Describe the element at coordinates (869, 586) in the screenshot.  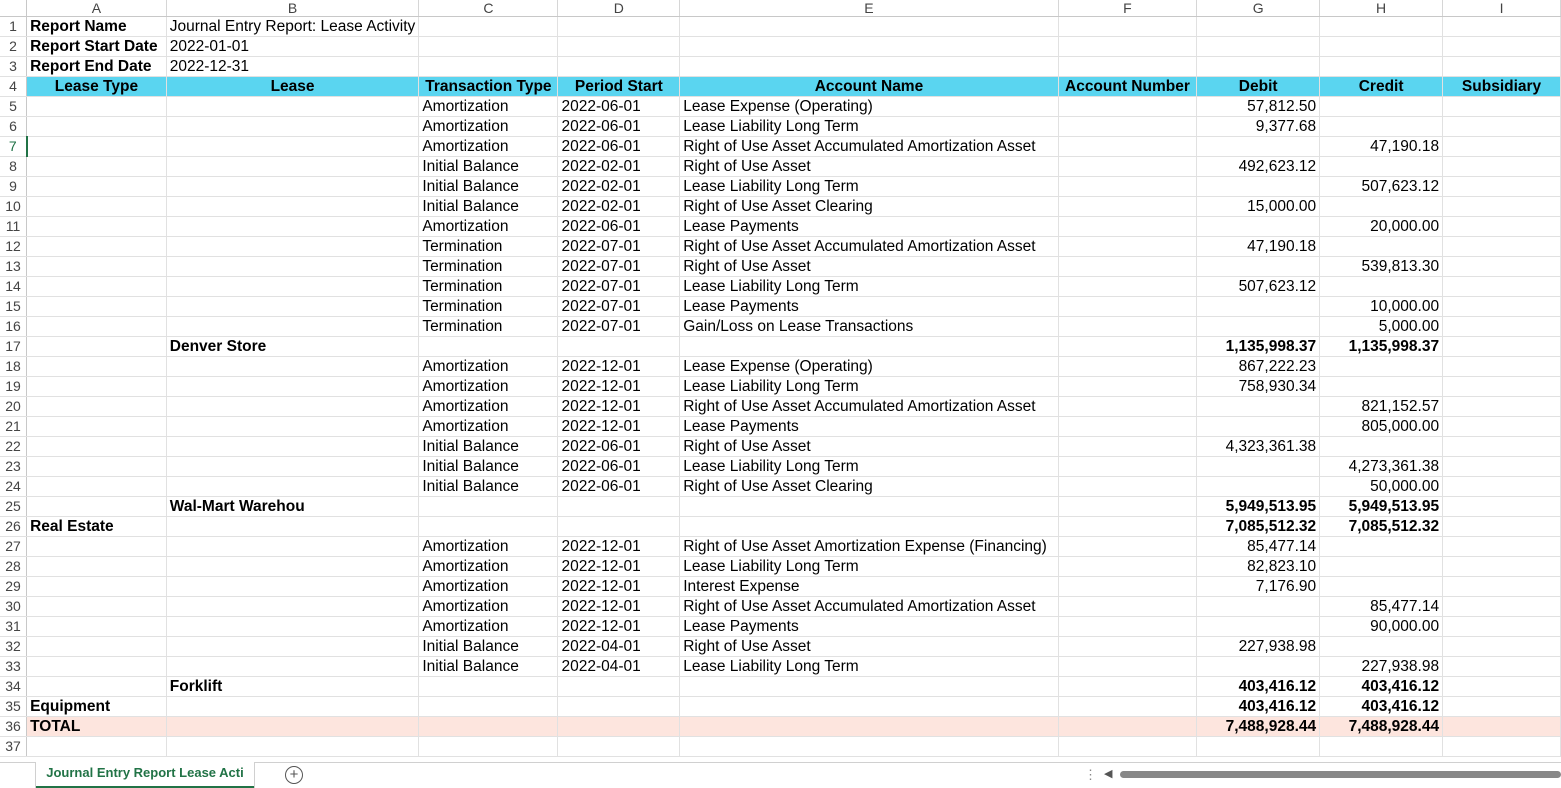
I see `cell-e29: Interest Expense` at that location.